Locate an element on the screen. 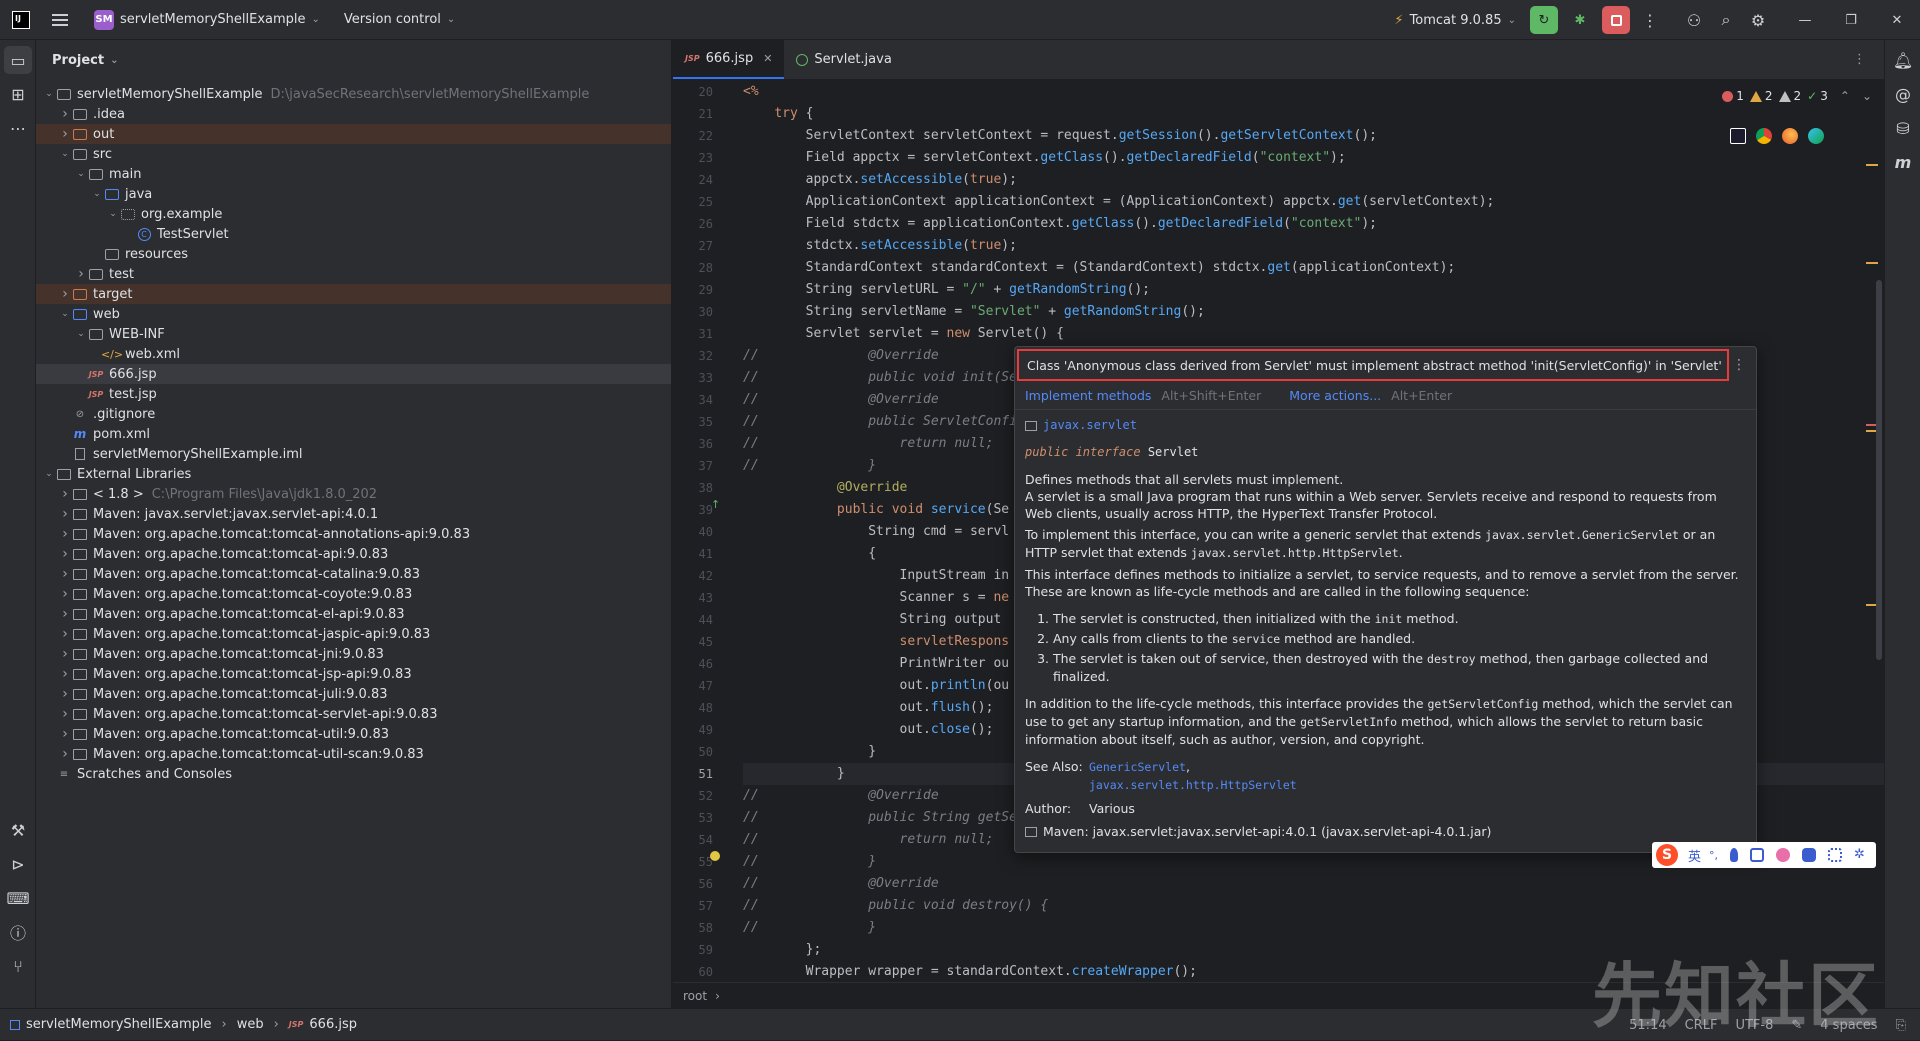 The width and height of the screenshot is (1920, 1041). skin-icon is located at coordinates (1783, 855).